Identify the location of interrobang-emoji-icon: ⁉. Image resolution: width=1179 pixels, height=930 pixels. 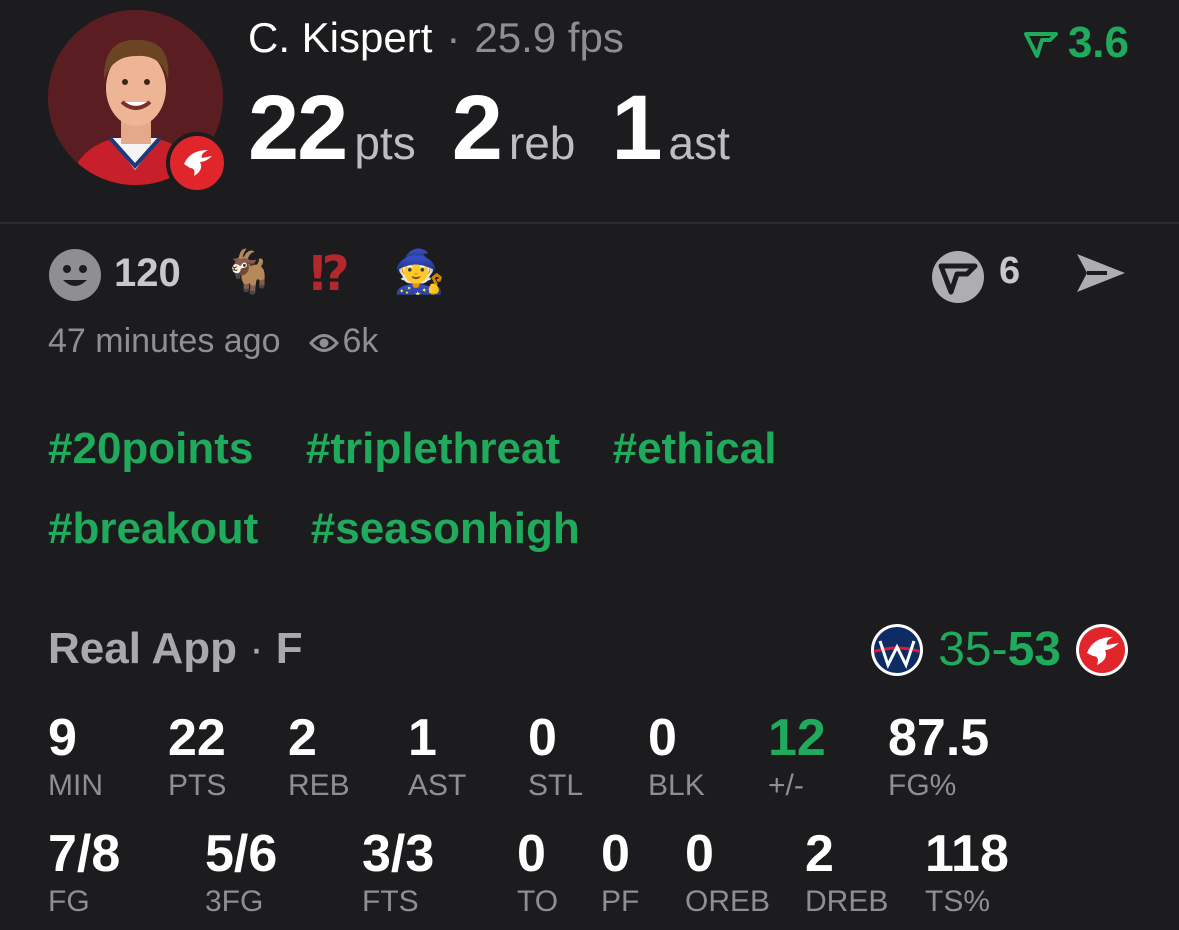
(330, 274).